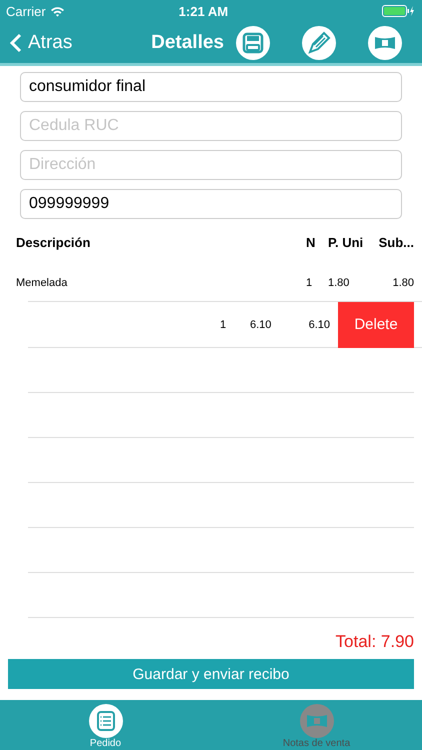 Image resolution: width=422 pixels, height=750 pixels. I want to click on carrier-label: Carrier, so click(26, 11).